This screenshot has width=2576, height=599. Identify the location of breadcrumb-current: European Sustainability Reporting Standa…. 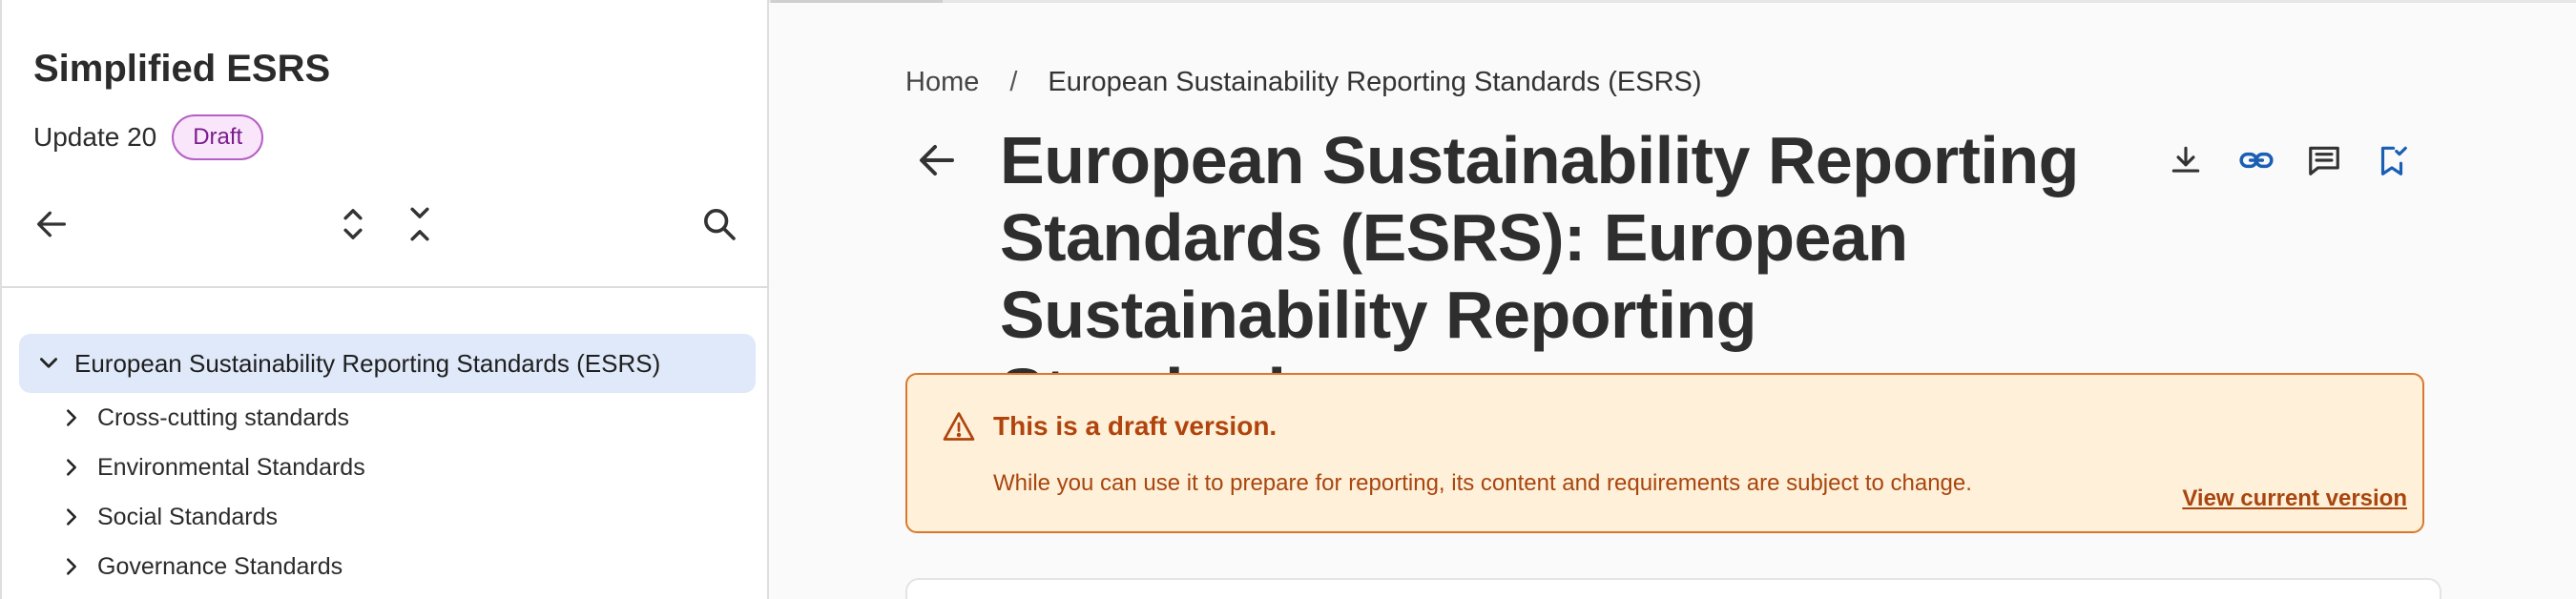
(1375, 82).